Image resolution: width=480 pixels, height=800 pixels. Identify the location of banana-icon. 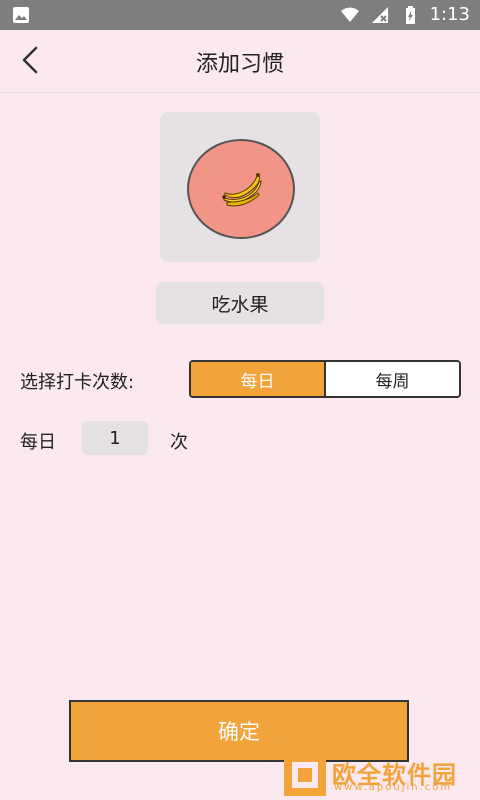
(242, 190).